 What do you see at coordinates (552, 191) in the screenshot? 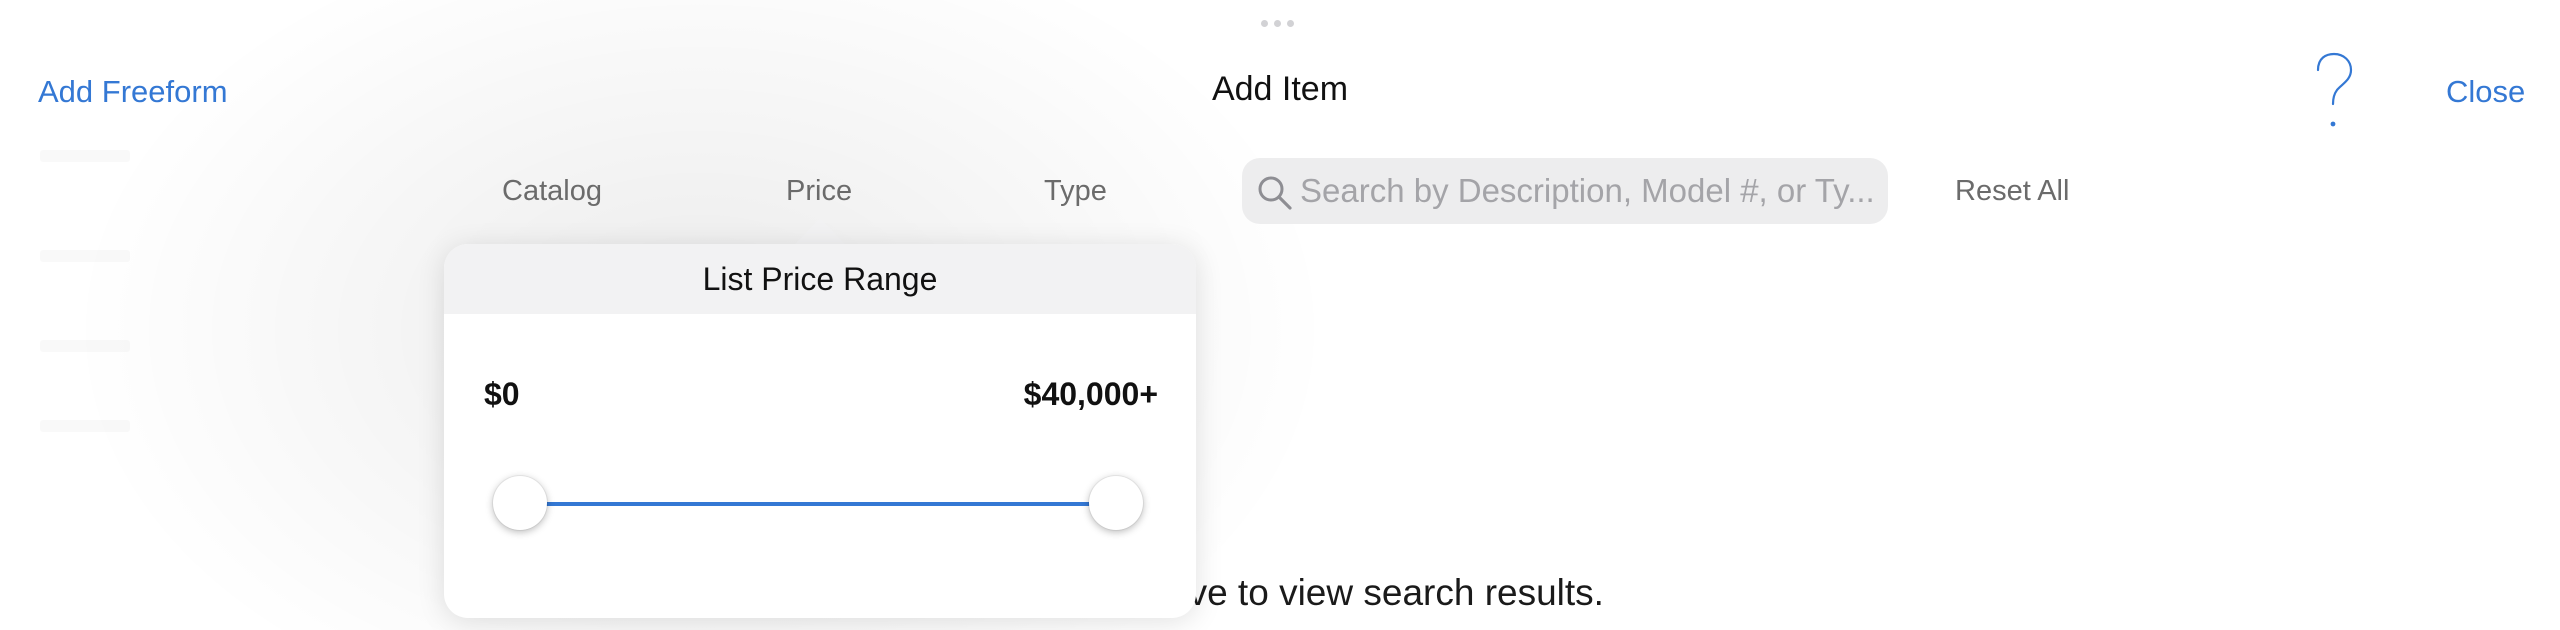
I see `tab-catalog: Catalog` at bounding box center [552, 191].